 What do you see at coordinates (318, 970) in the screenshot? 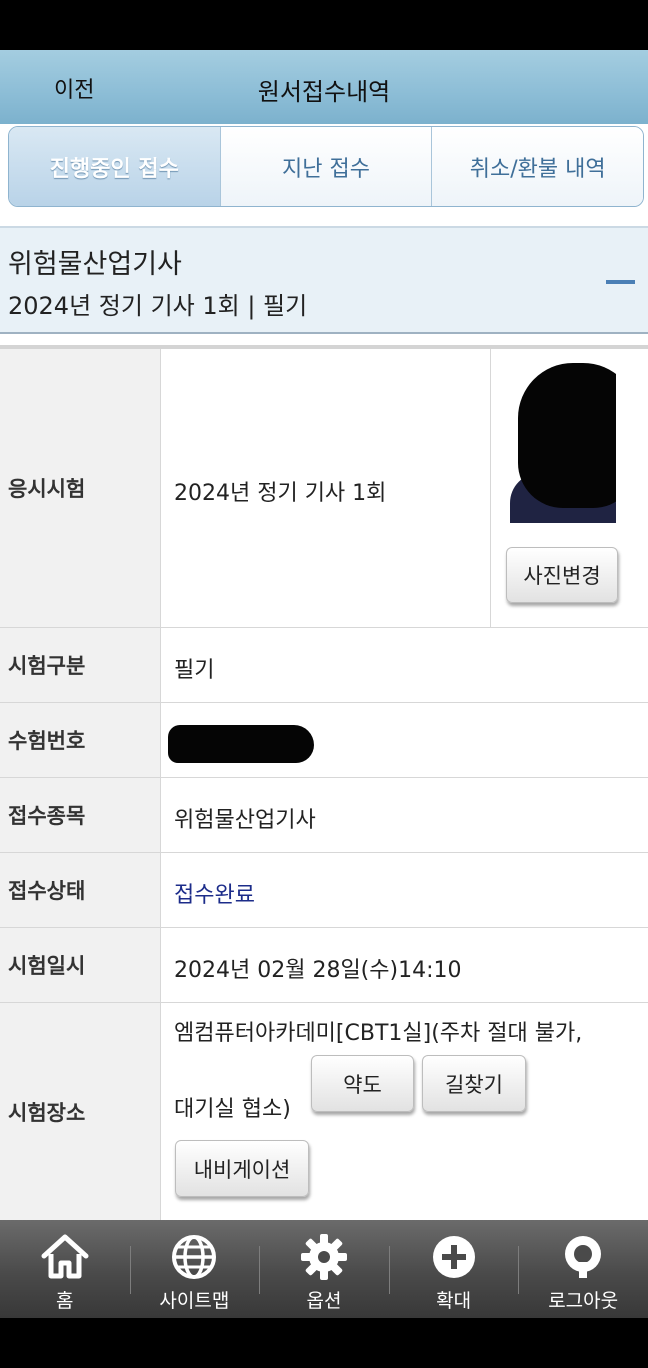
I see `row-value: 2024년 02월 28일(수)14:10` at bounding box center [318, 970].